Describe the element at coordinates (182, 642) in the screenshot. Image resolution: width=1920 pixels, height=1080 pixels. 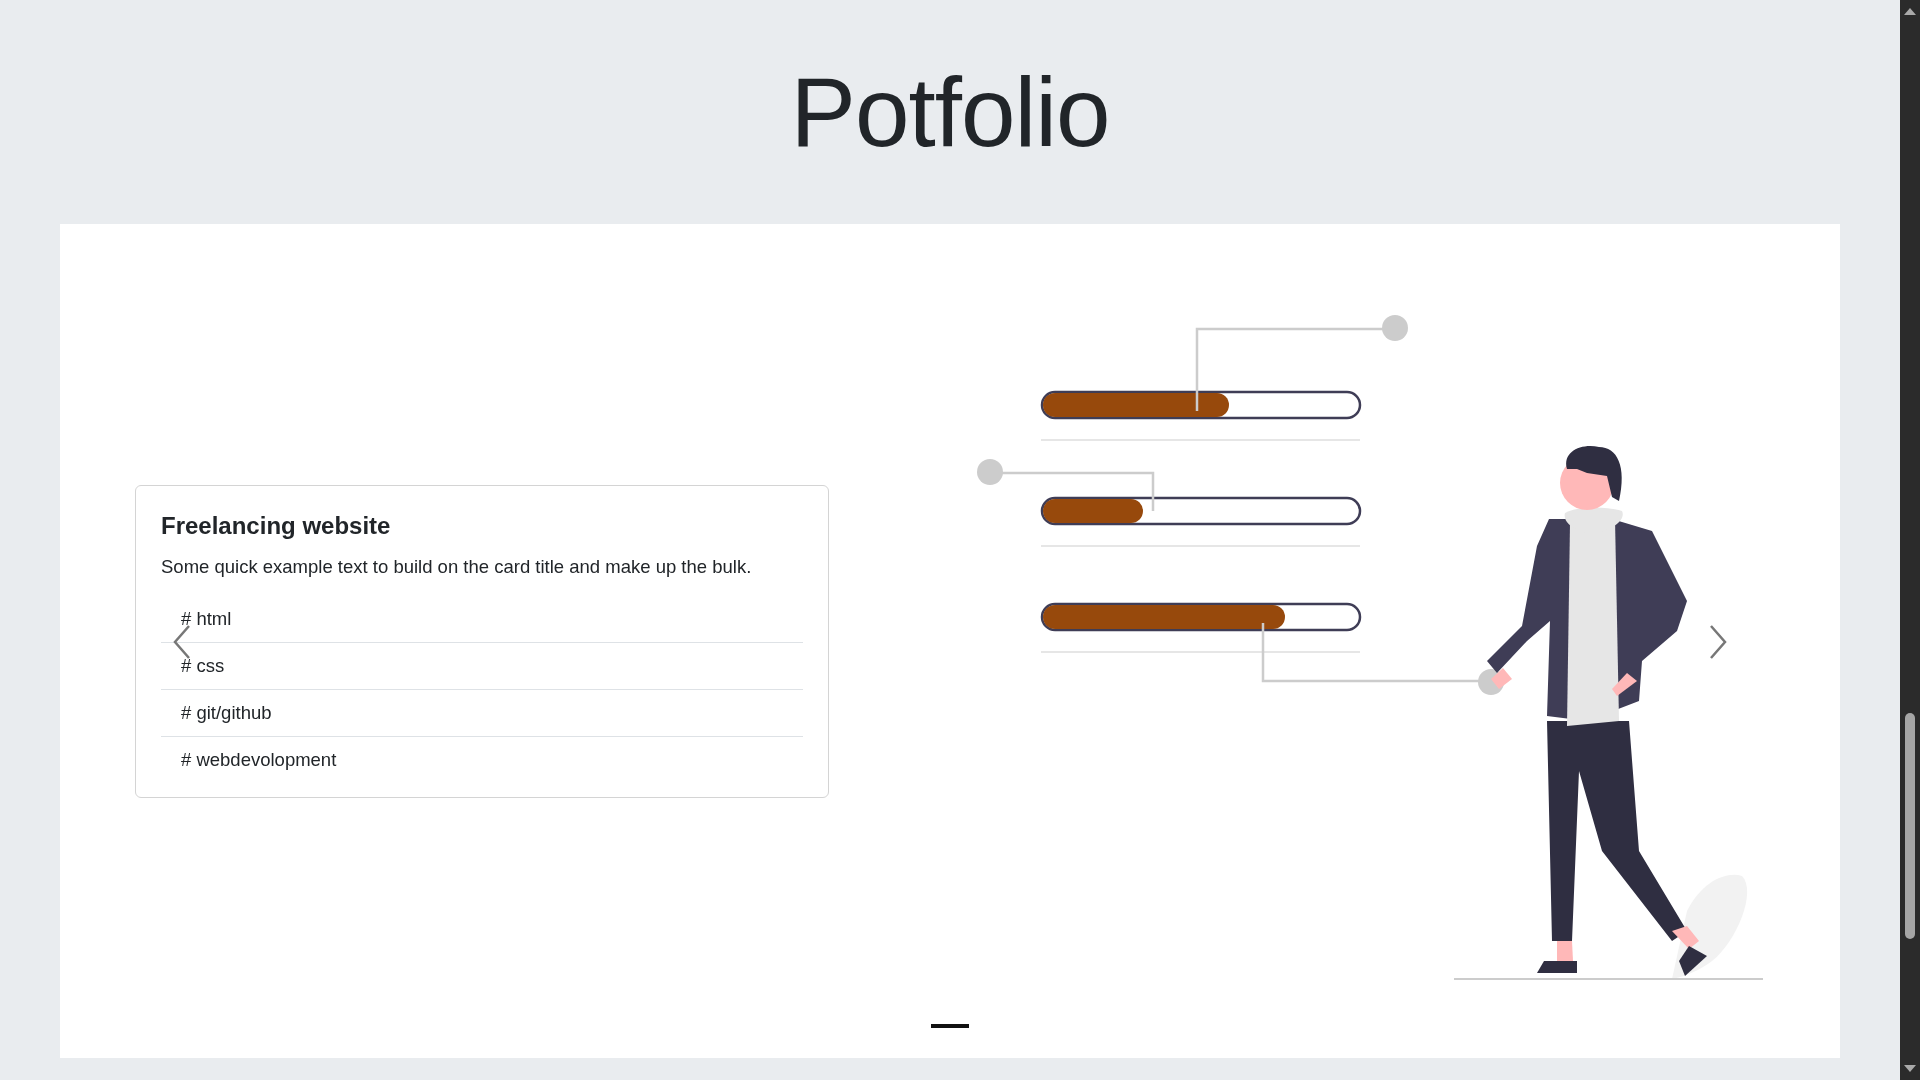
I see `previous-button` at that location.